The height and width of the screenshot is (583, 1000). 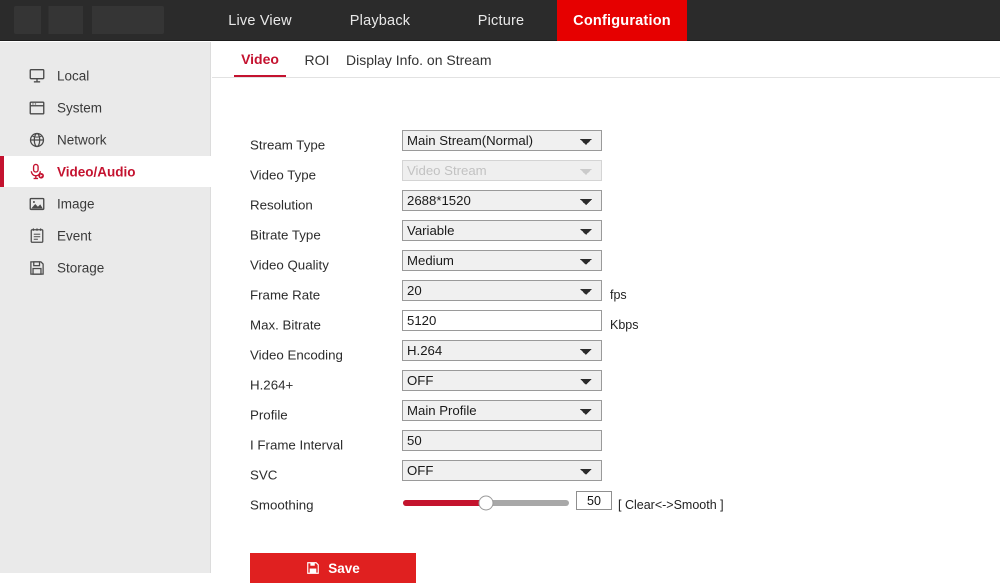 What do you see at coordinates (37, 172) in the screenshot?
I see `microphone-icon` at bounding box center [37, 172].